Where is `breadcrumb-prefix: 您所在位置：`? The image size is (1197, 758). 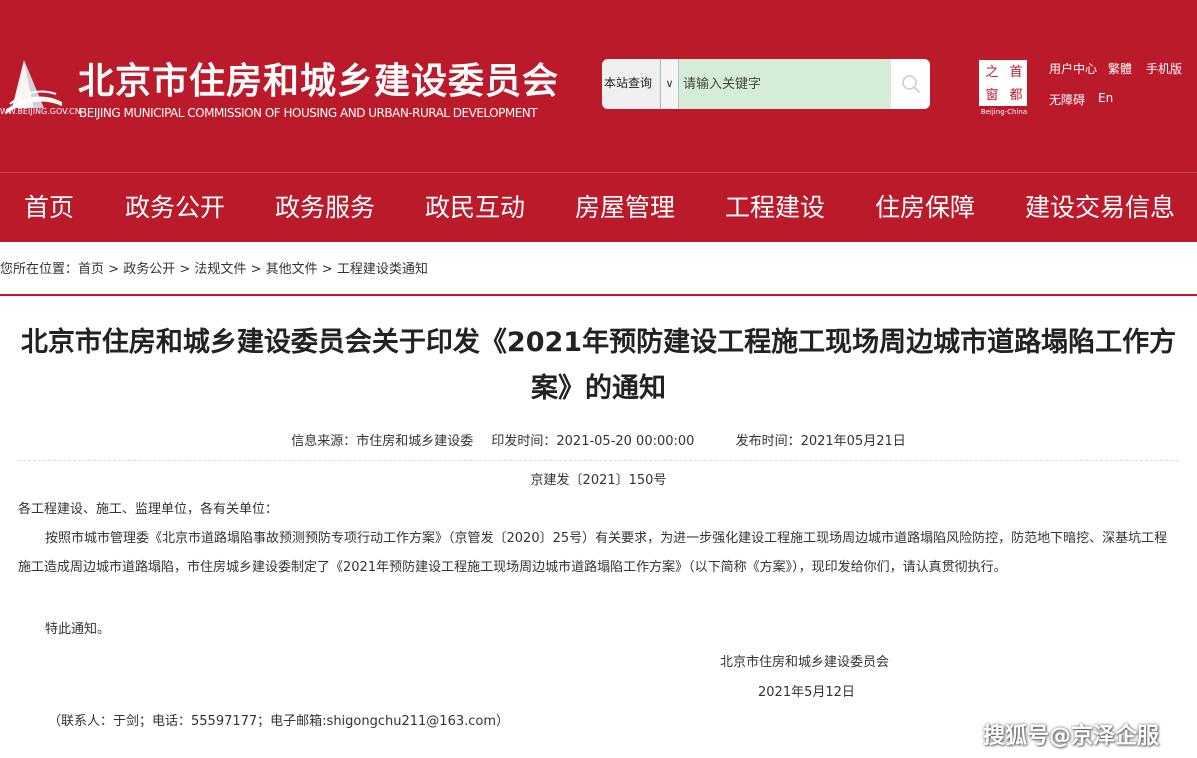 breadcrumb-prefix: 您所在位置： is located at coordinates (39, 269).